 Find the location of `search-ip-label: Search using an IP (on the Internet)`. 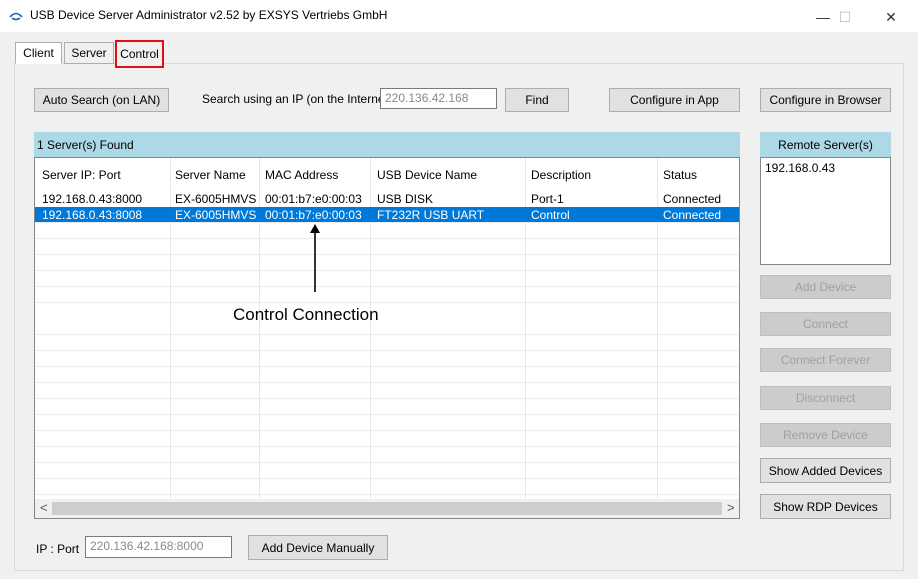

search-ip-label: Search using an IP (on the Internet) is located at coordinates (297, 99).